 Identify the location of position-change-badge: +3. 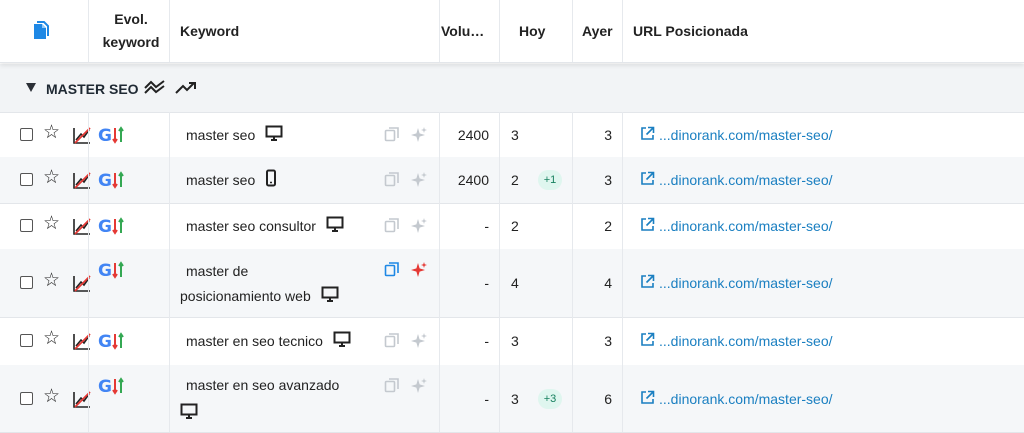
(550, 399).